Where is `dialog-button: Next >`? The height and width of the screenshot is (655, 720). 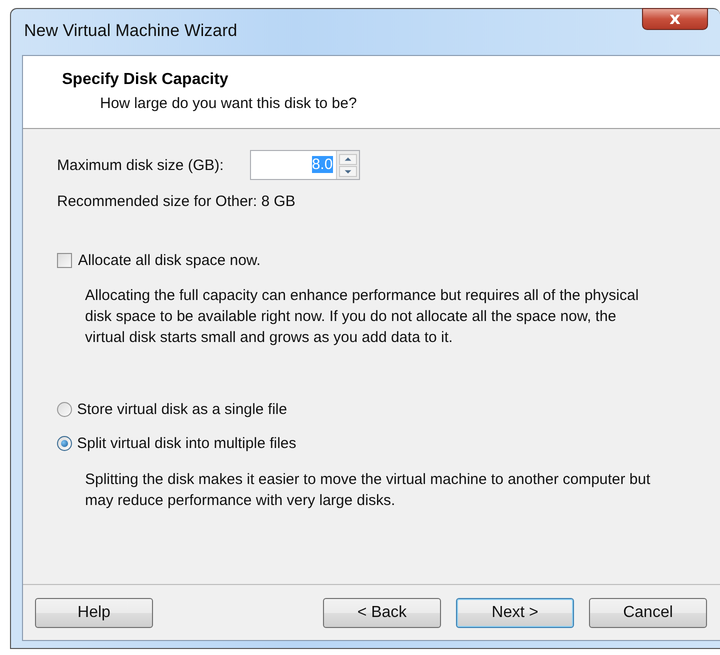
dialog-button: Next > is located at coordinates (515, 613).